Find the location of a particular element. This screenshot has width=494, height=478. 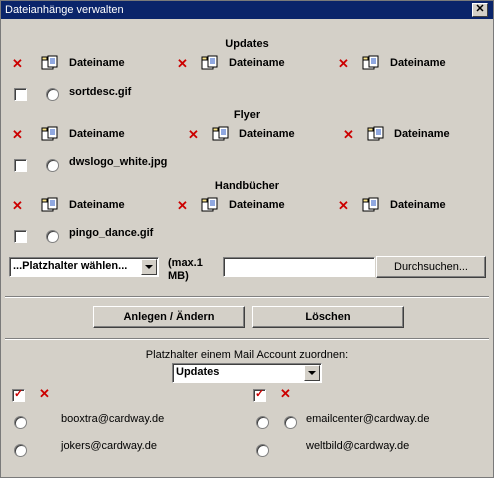

section-title-flyer: Flyer is located at coordinates (247, 115).